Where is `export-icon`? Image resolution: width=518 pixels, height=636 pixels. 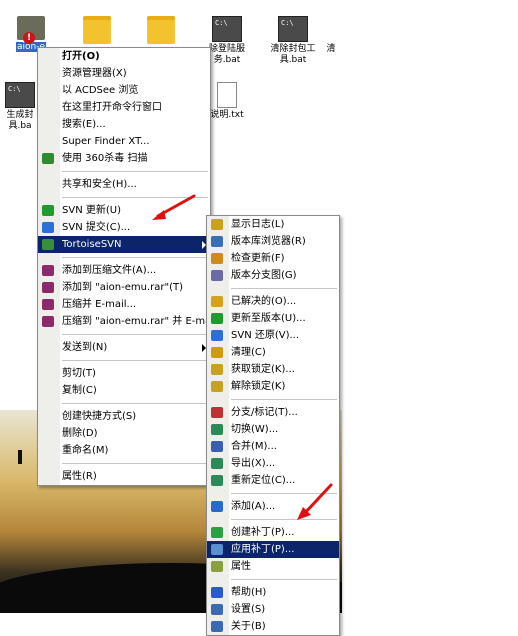
export-icon is located at coordinates (217, 463).